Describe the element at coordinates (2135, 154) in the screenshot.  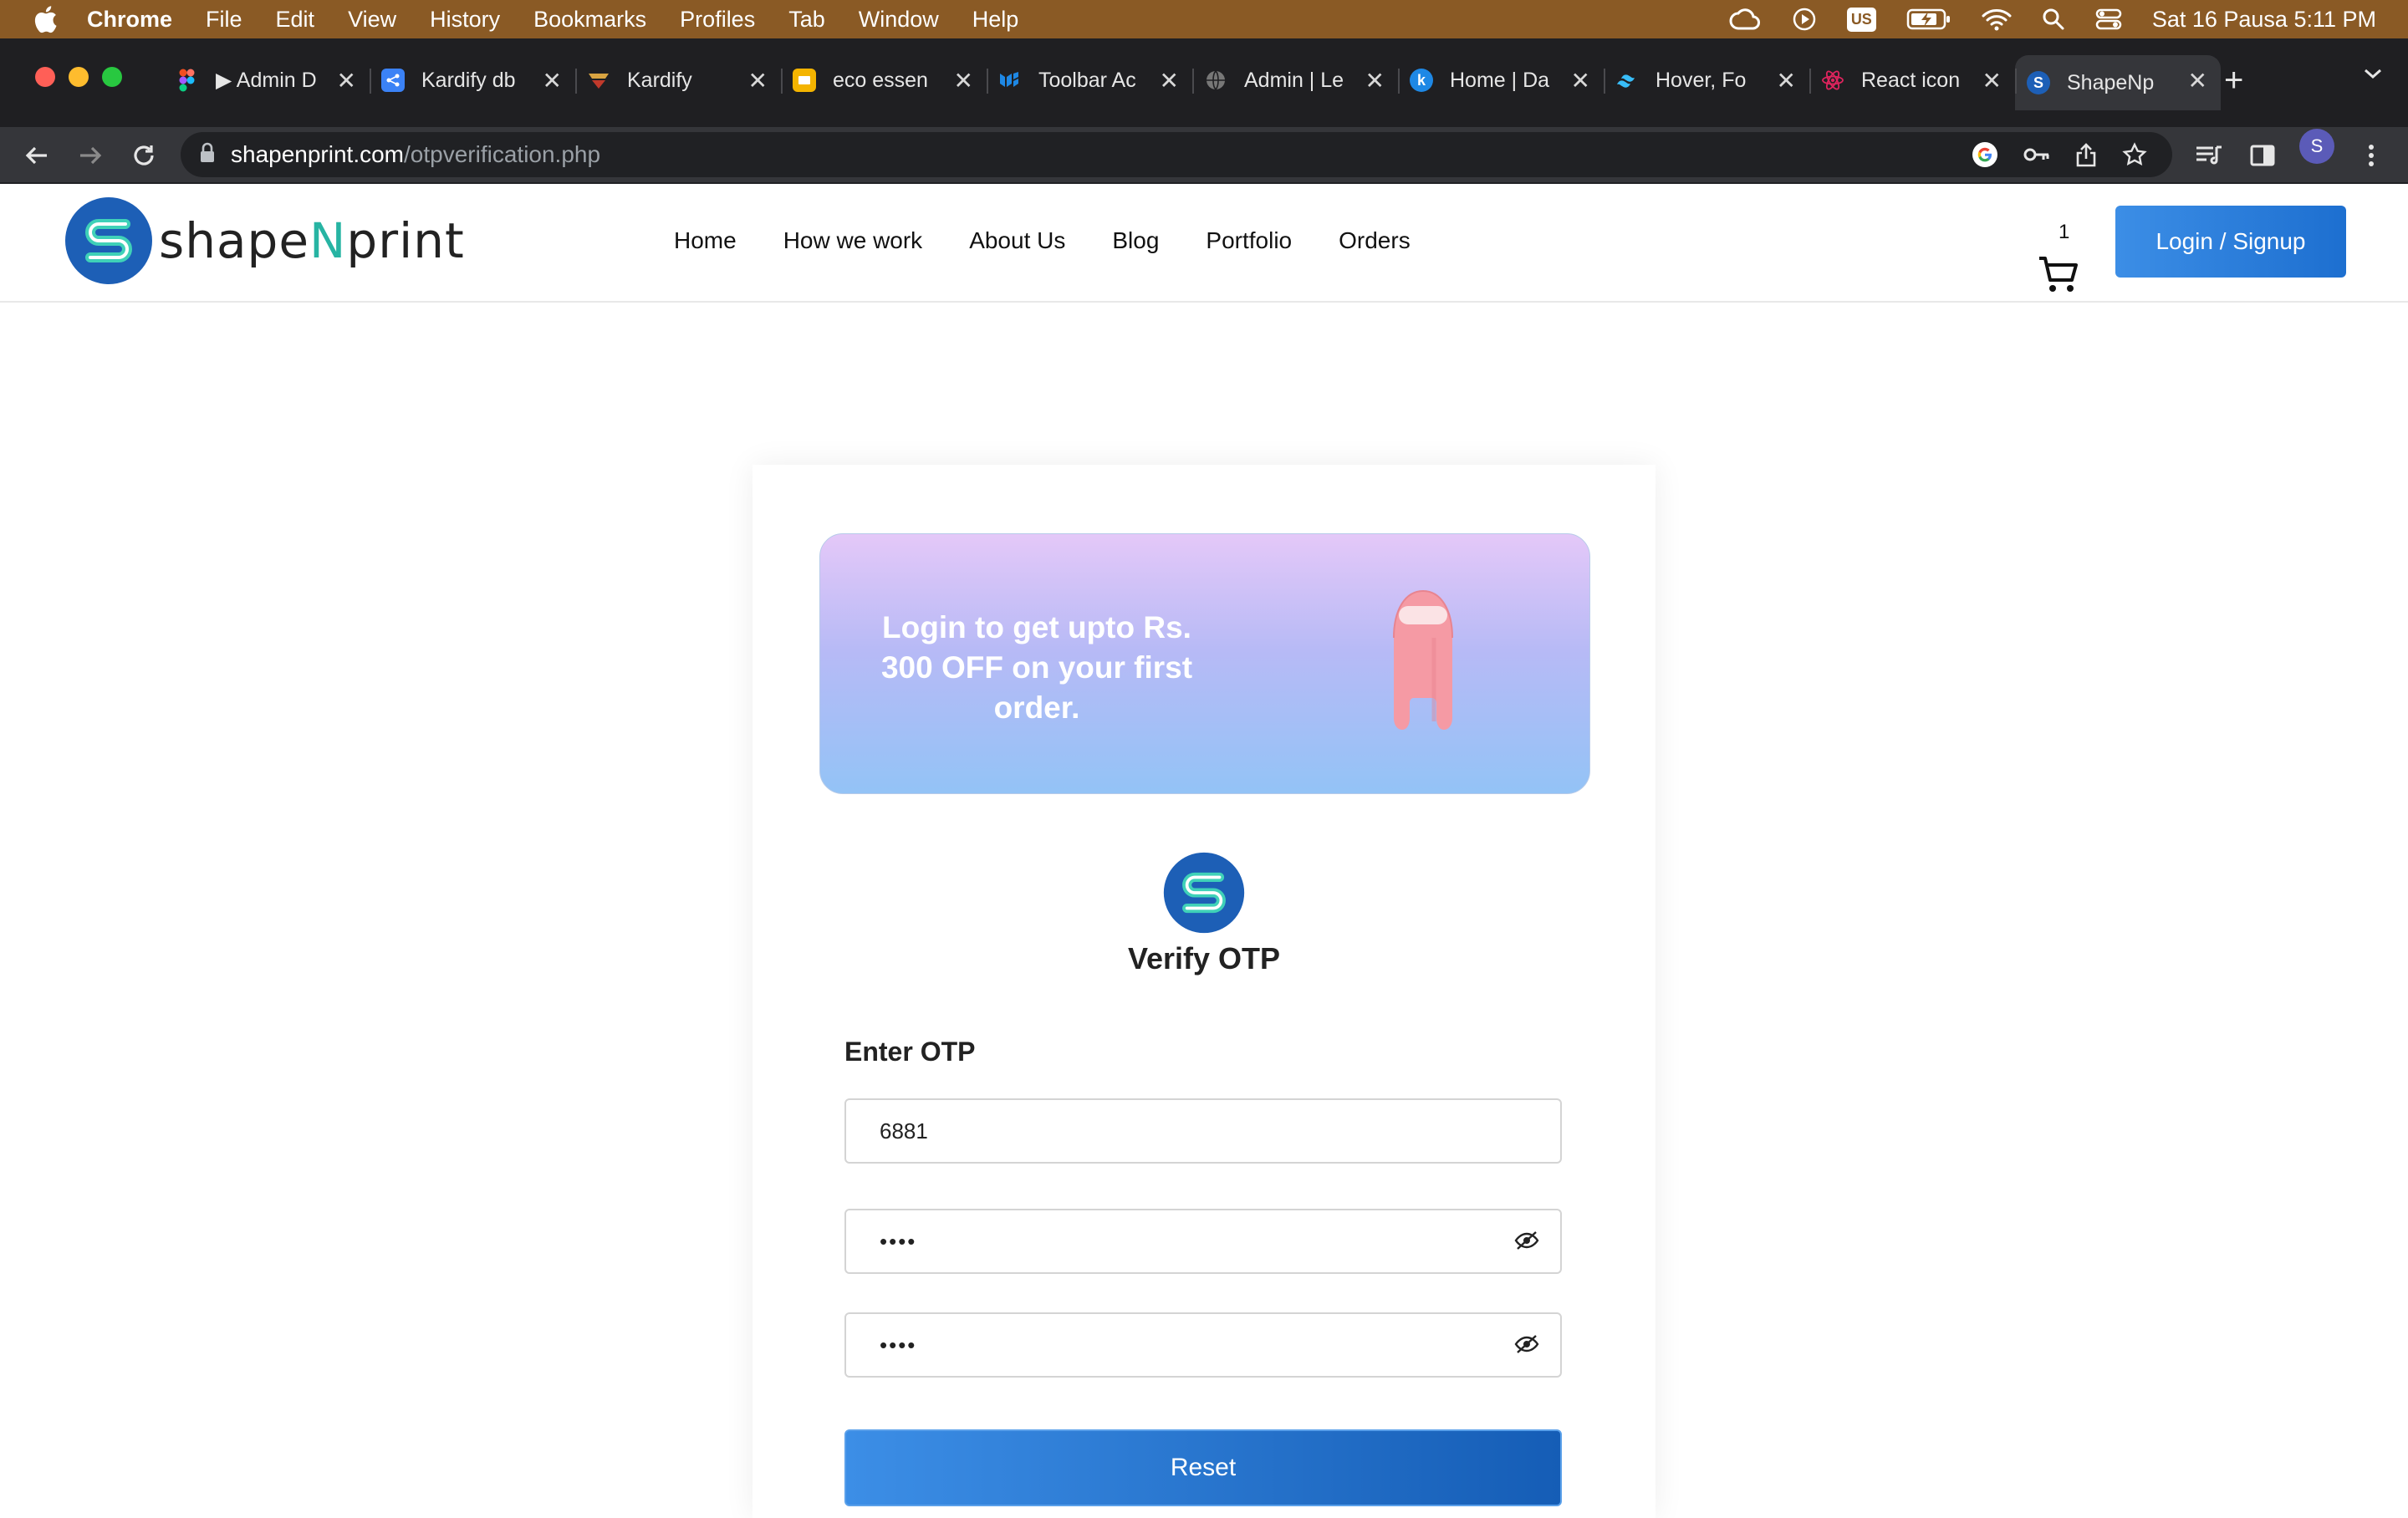
I see `bookmark-star-icon` at that location.